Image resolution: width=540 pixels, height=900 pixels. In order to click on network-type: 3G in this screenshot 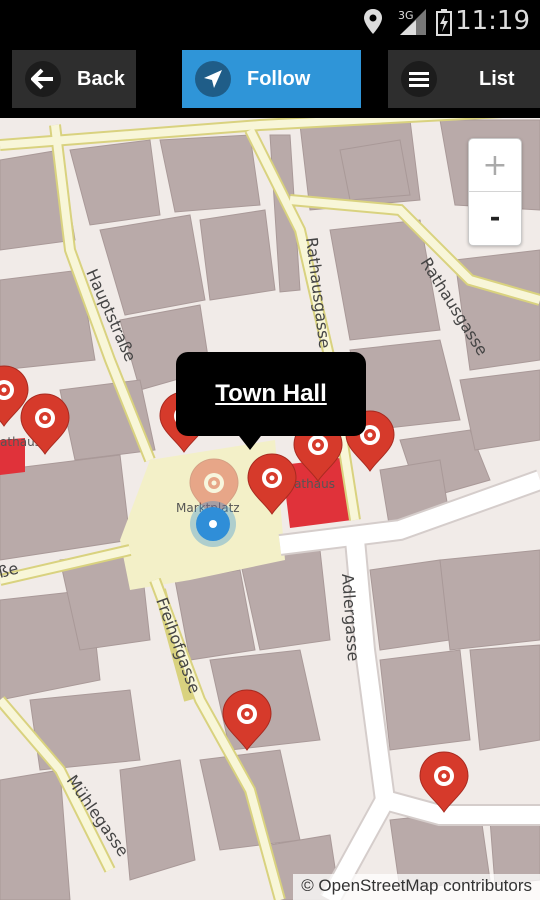, I will do `click(406, 15)`.